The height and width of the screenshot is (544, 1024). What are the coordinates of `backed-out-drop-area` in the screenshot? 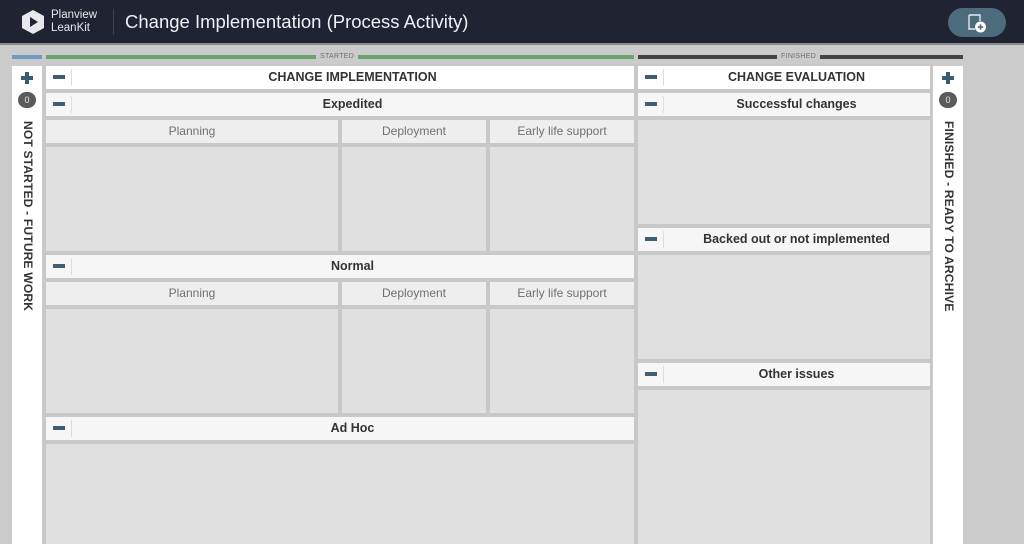 It's located at (784, 307).